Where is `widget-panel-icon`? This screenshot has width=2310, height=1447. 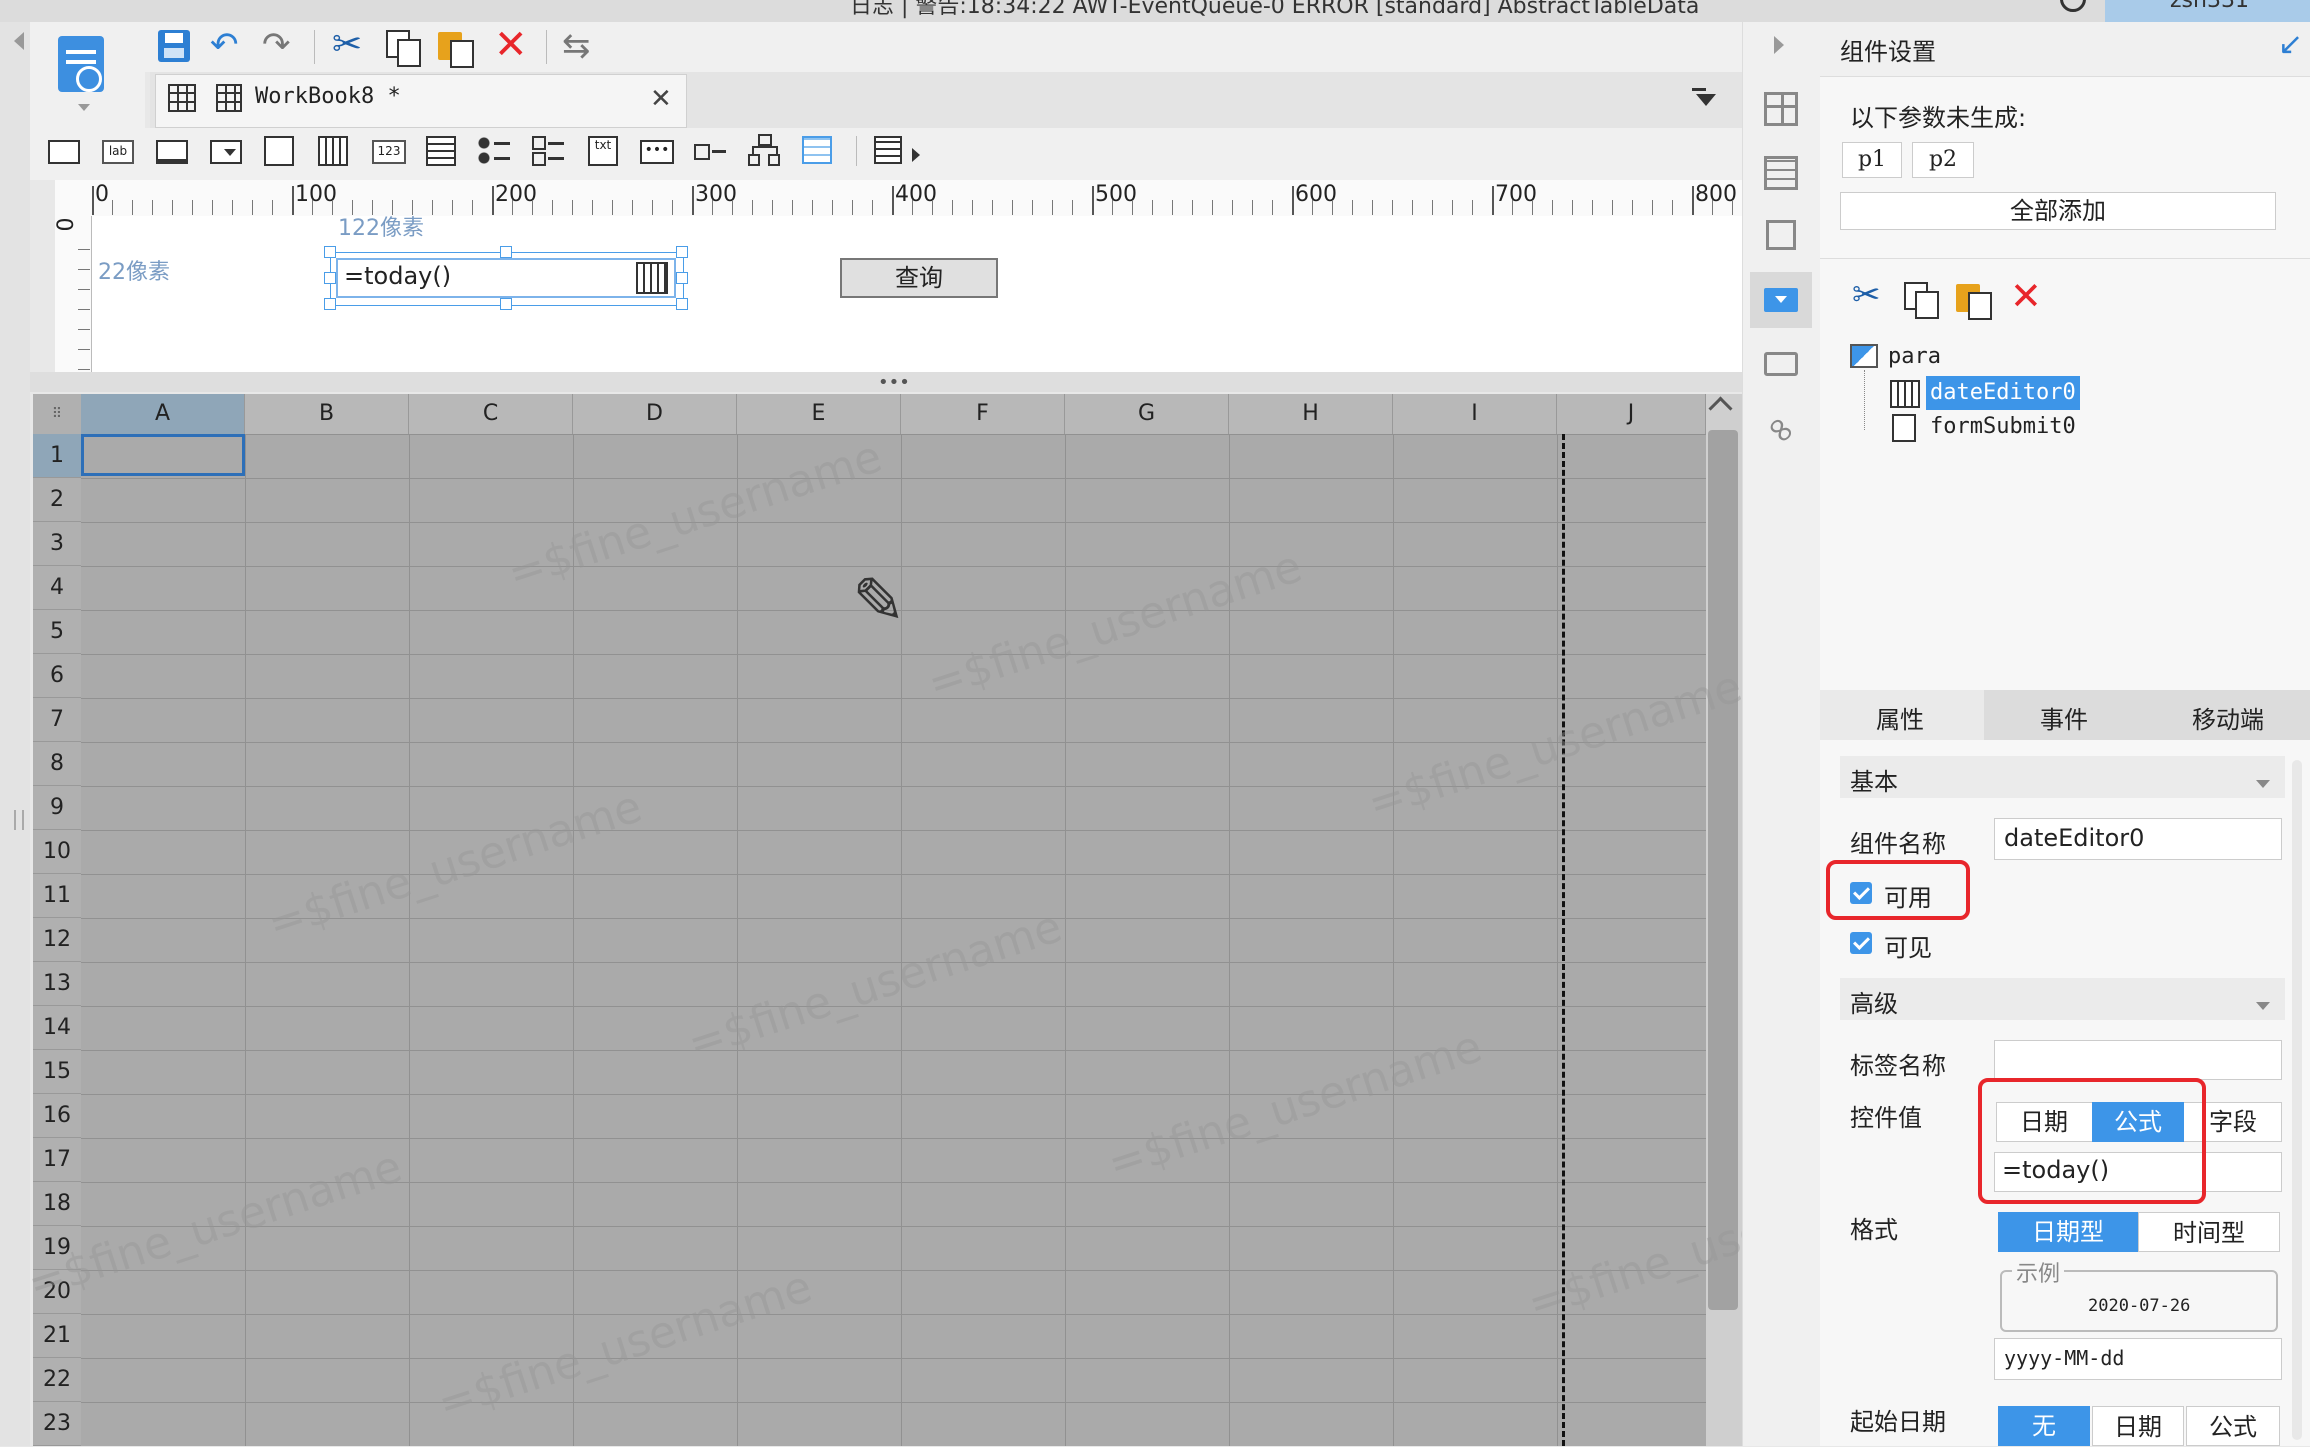 widget-panel-icon is located at coordinates (64, 152).